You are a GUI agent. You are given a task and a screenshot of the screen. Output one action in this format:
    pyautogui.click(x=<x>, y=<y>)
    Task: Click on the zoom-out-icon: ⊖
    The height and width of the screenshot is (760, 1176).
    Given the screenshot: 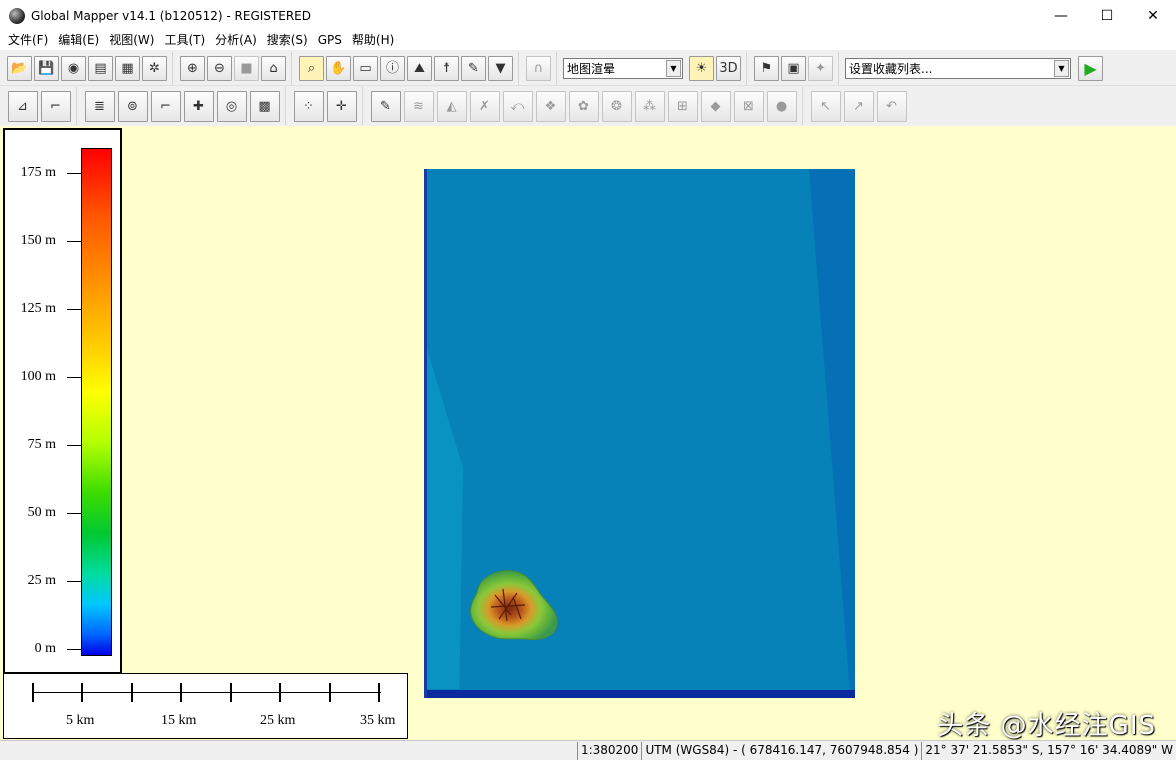 What is the action you would take?
    pyautogui.click(x=219, y=68)
    